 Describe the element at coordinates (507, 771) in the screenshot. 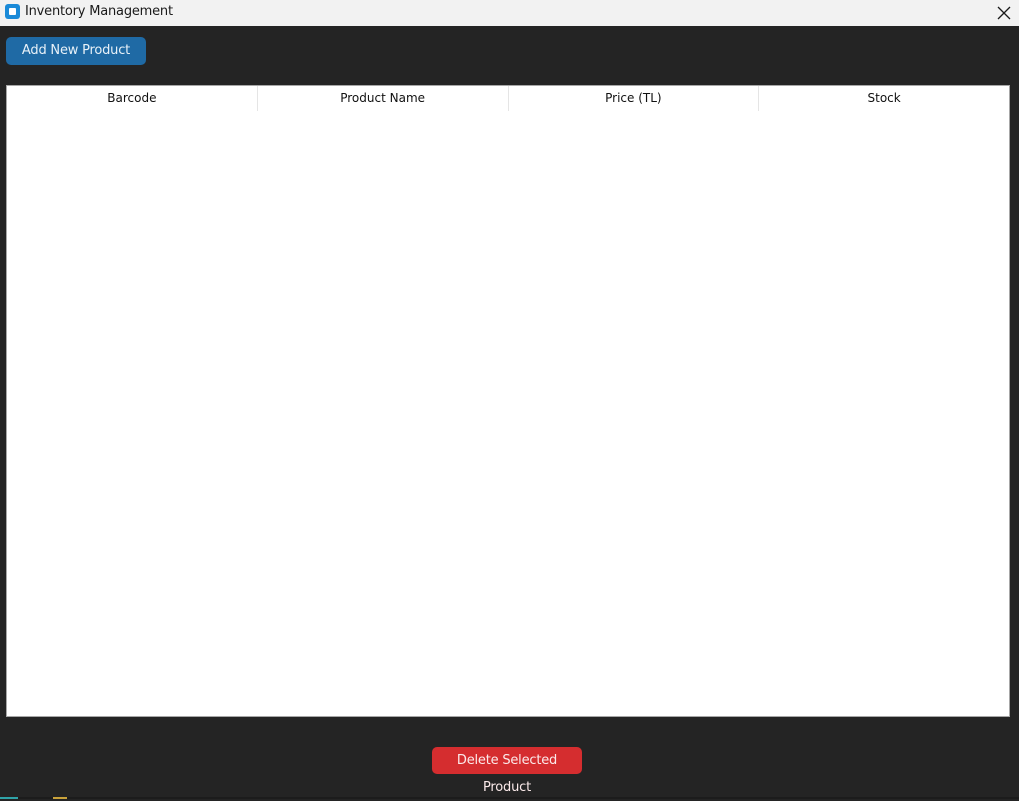

I see `delete-selected-product-button: Delete Selected Product` at that location.